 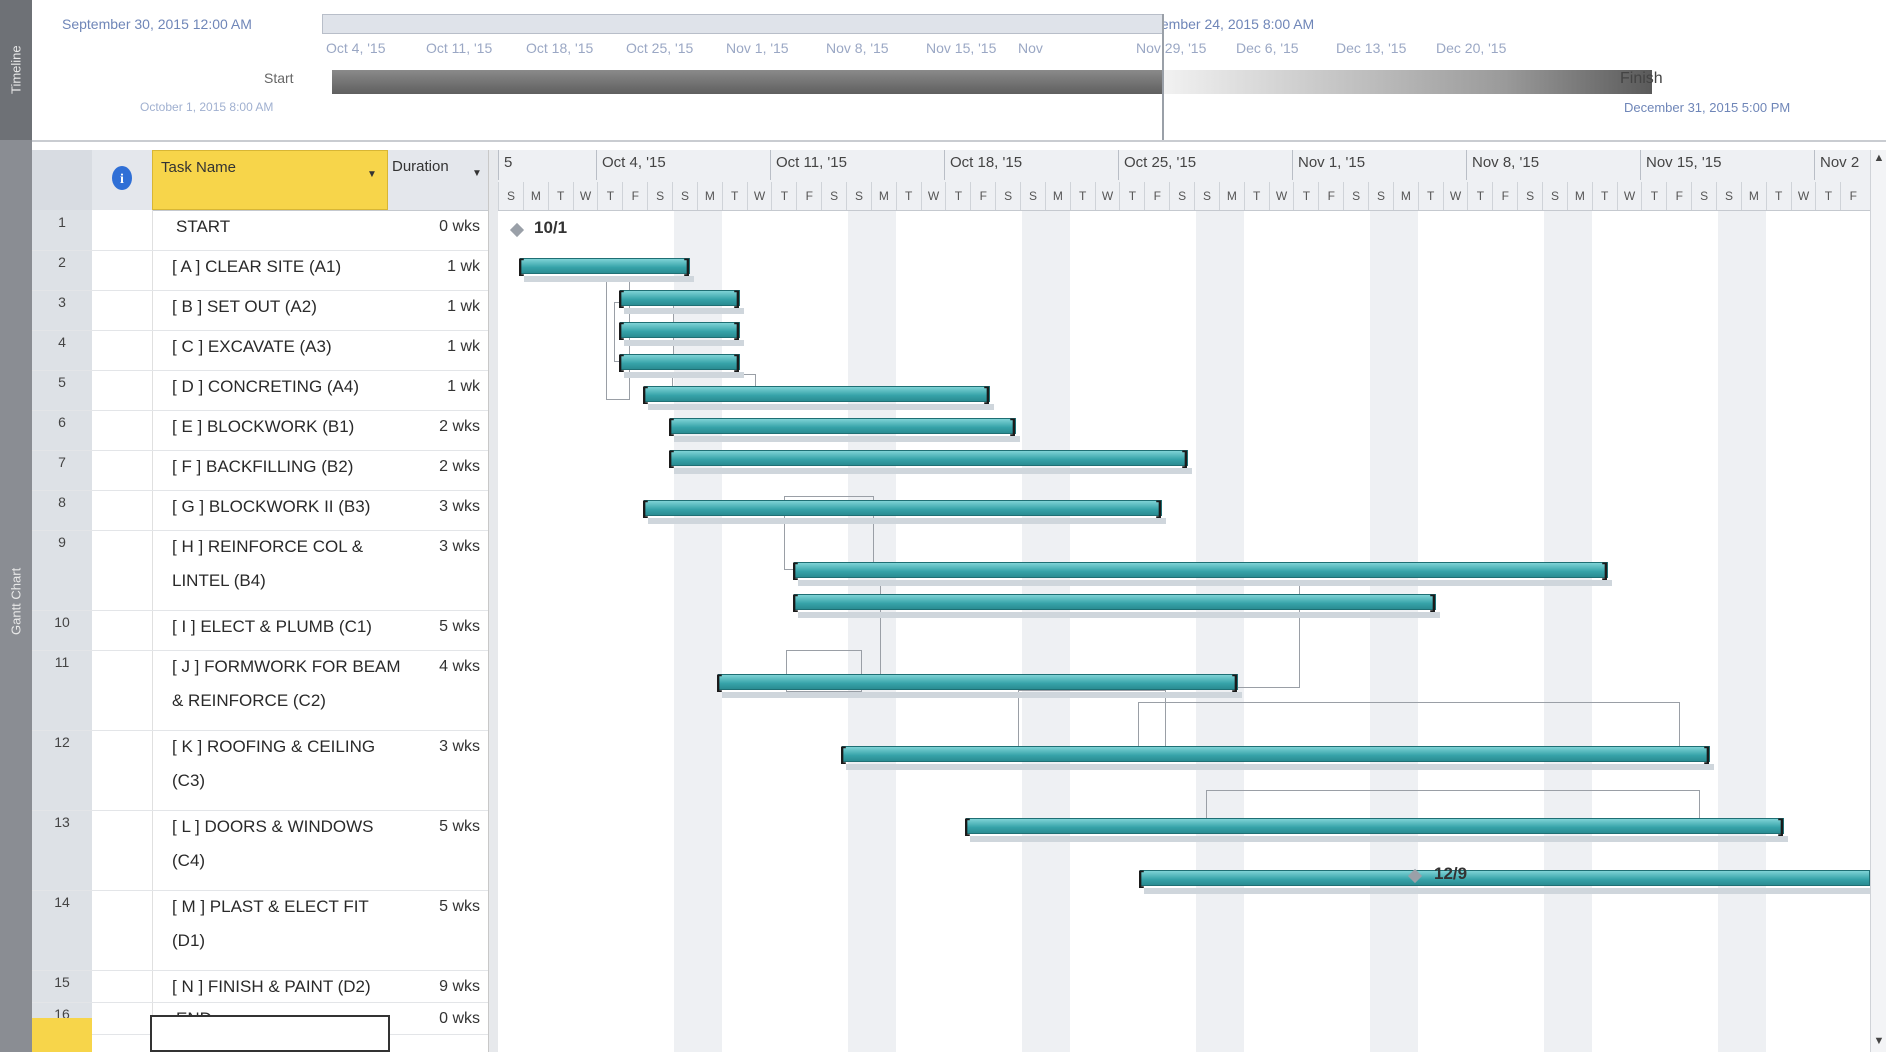 I want to click on task-name-cell: [ A ] CLEAR SITE (A1), so click(x=287, y=267).